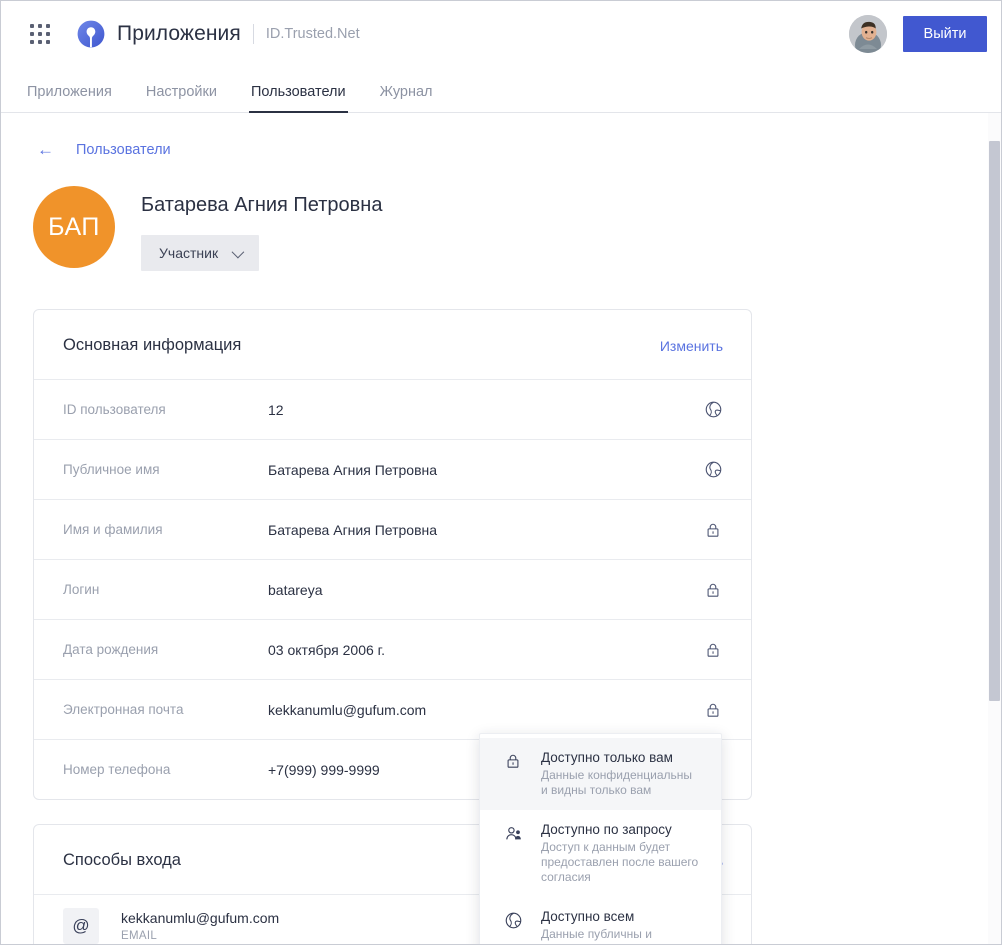 The height and width of the screenshot is (945, 1002). I want to click on option-description: Данные публичны и доступны всем, so click(596, 935).